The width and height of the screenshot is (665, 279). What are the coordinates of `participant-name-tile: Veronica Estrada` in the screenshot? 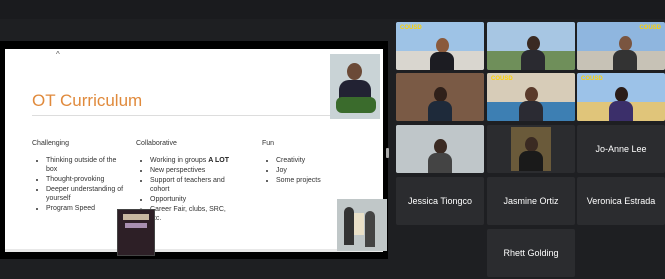 It's located at (621, 201).